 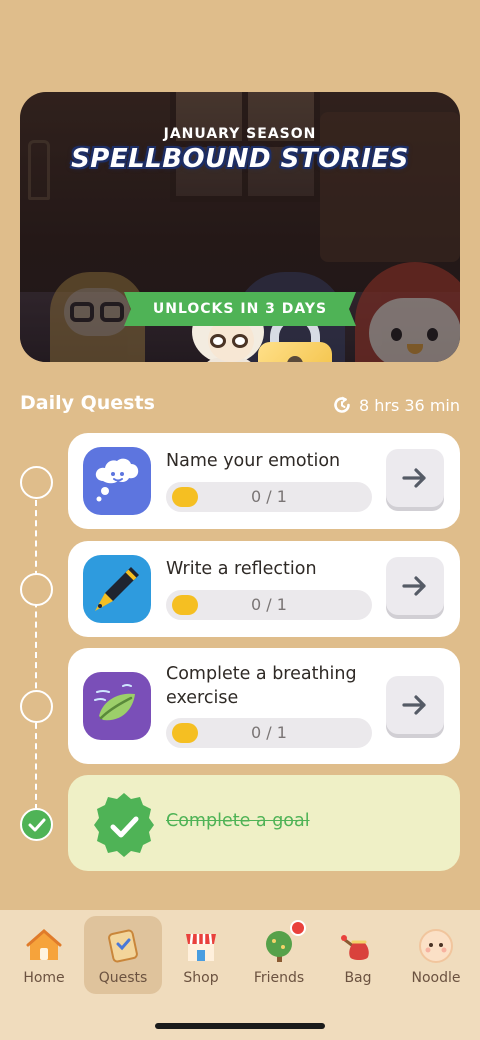 I want to click on nav-noodle: Noodle, so click(x=436, y=955).